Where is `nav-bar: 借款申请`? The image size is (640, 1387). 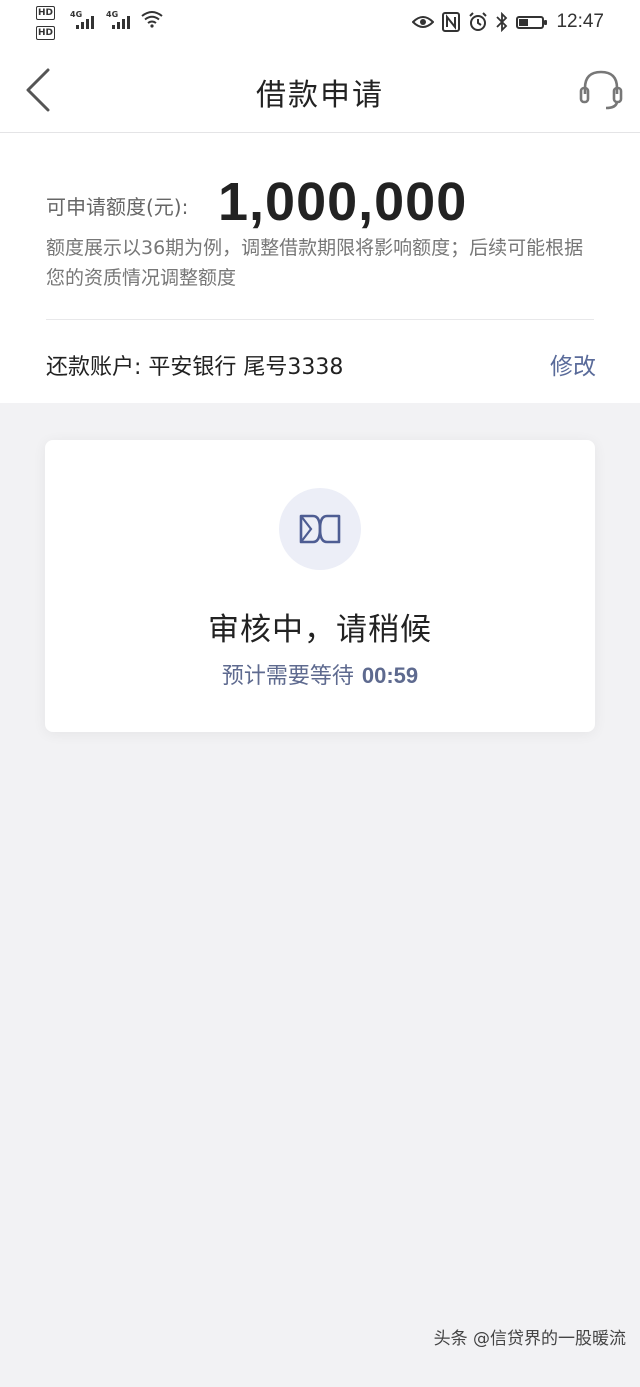
nav-bar: 借款申请 is located at coordinates (320, 90).